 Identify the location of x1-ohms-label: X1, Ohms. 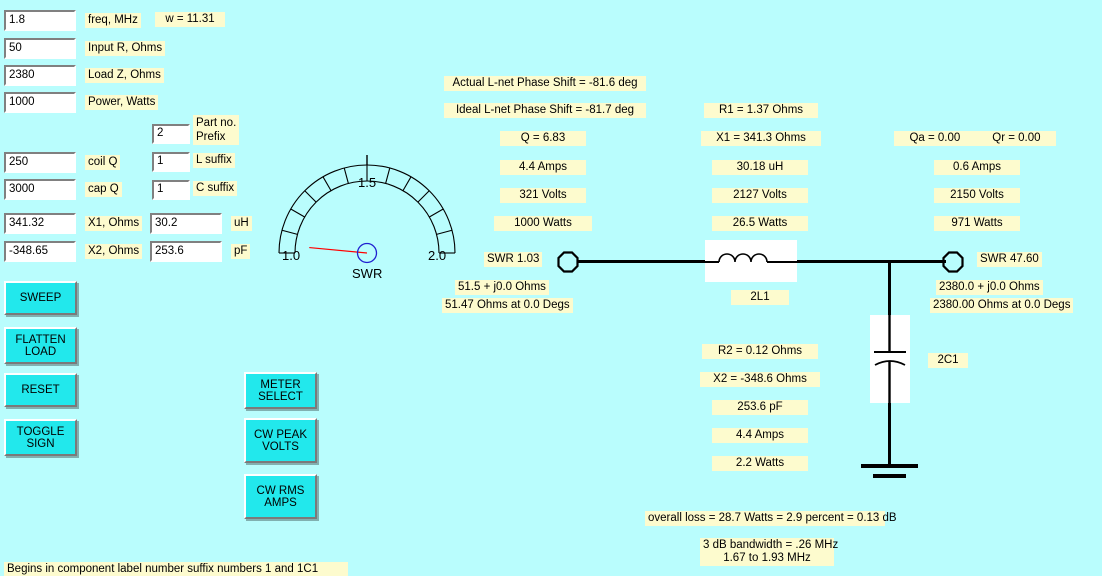
(114, 223).